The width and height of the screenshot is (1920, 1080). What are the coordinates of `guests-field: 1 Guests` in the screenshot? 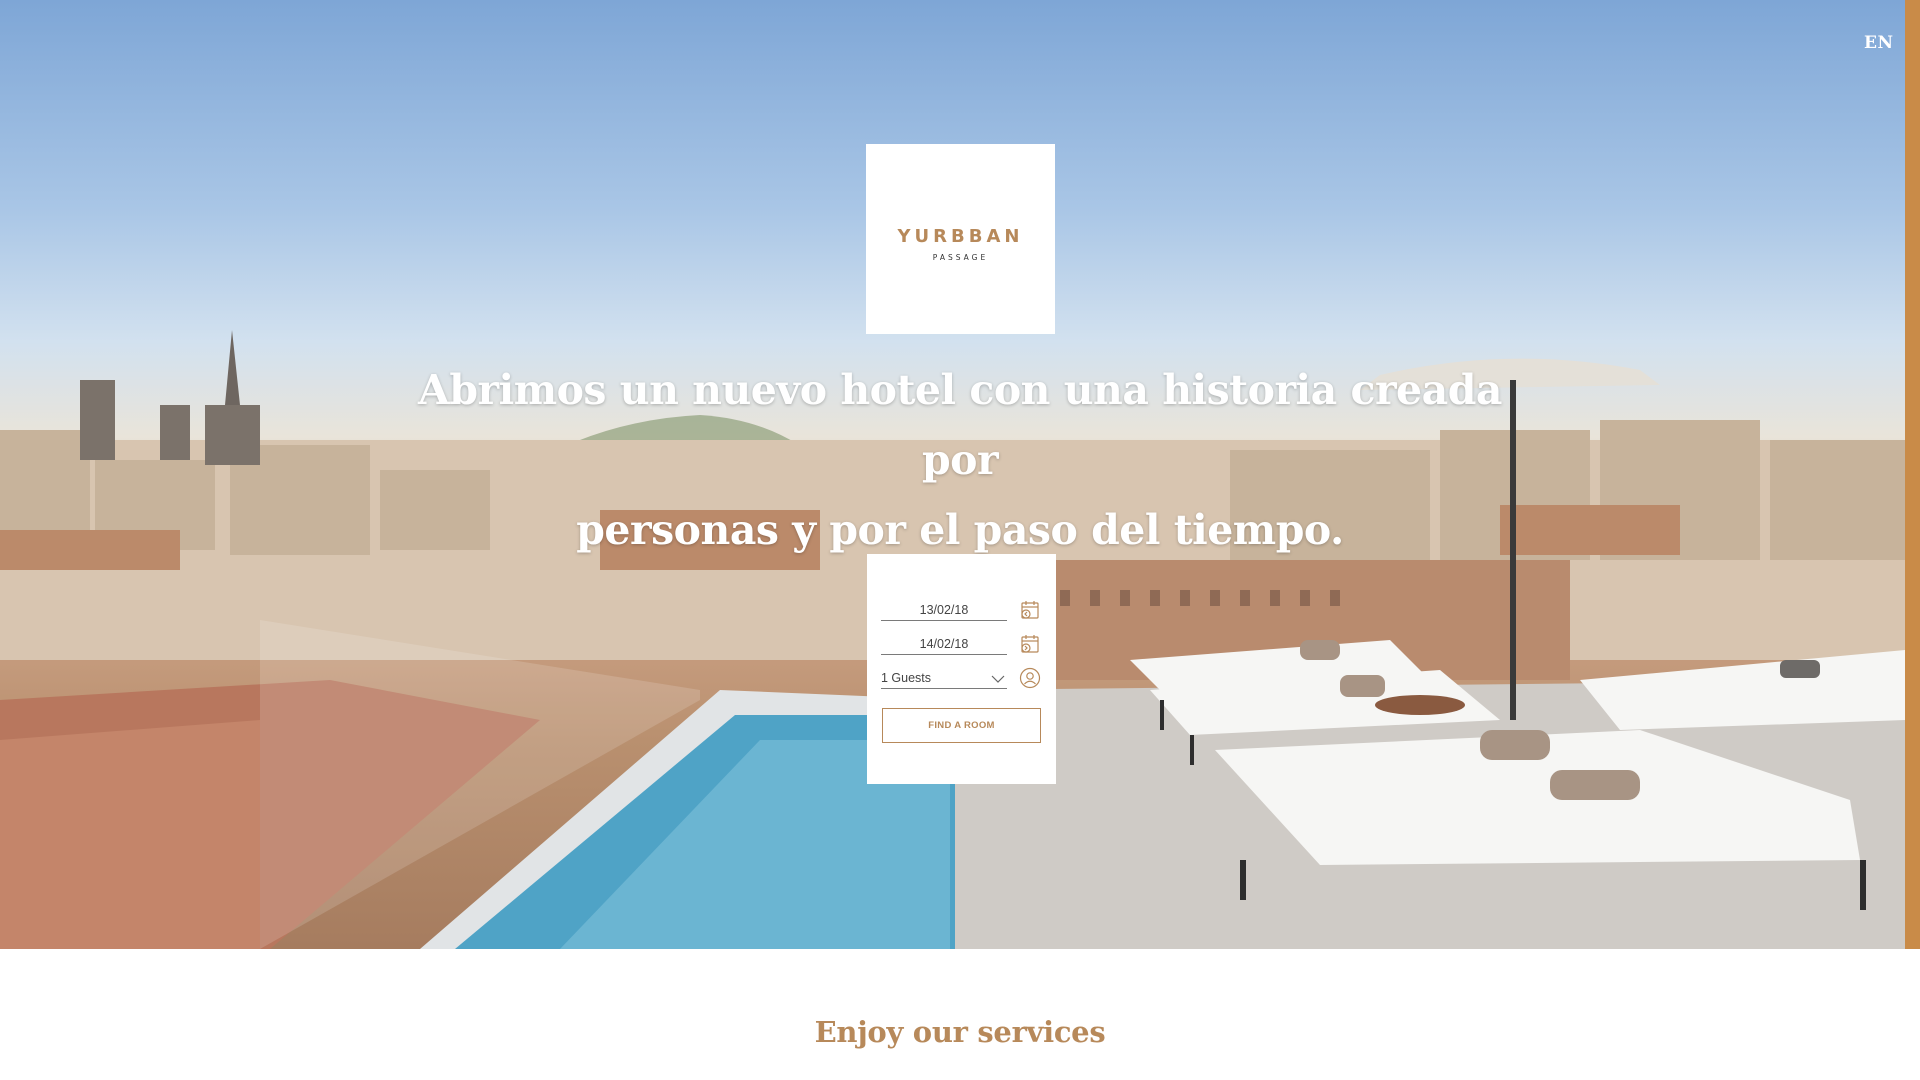 It's located at (961, 679).